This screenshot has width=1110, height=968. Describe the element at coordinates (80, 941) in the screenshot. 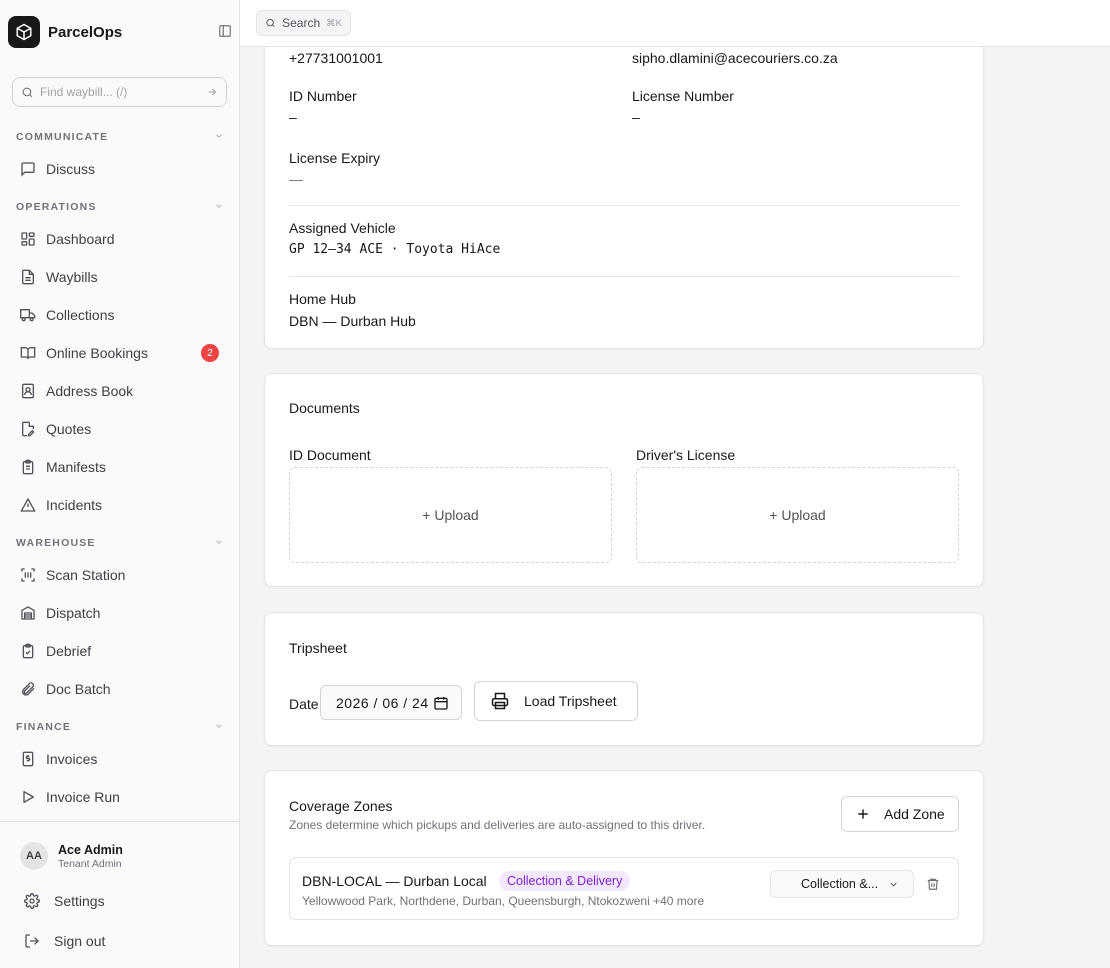

I see `sign-out-label: Sign out` at that location.